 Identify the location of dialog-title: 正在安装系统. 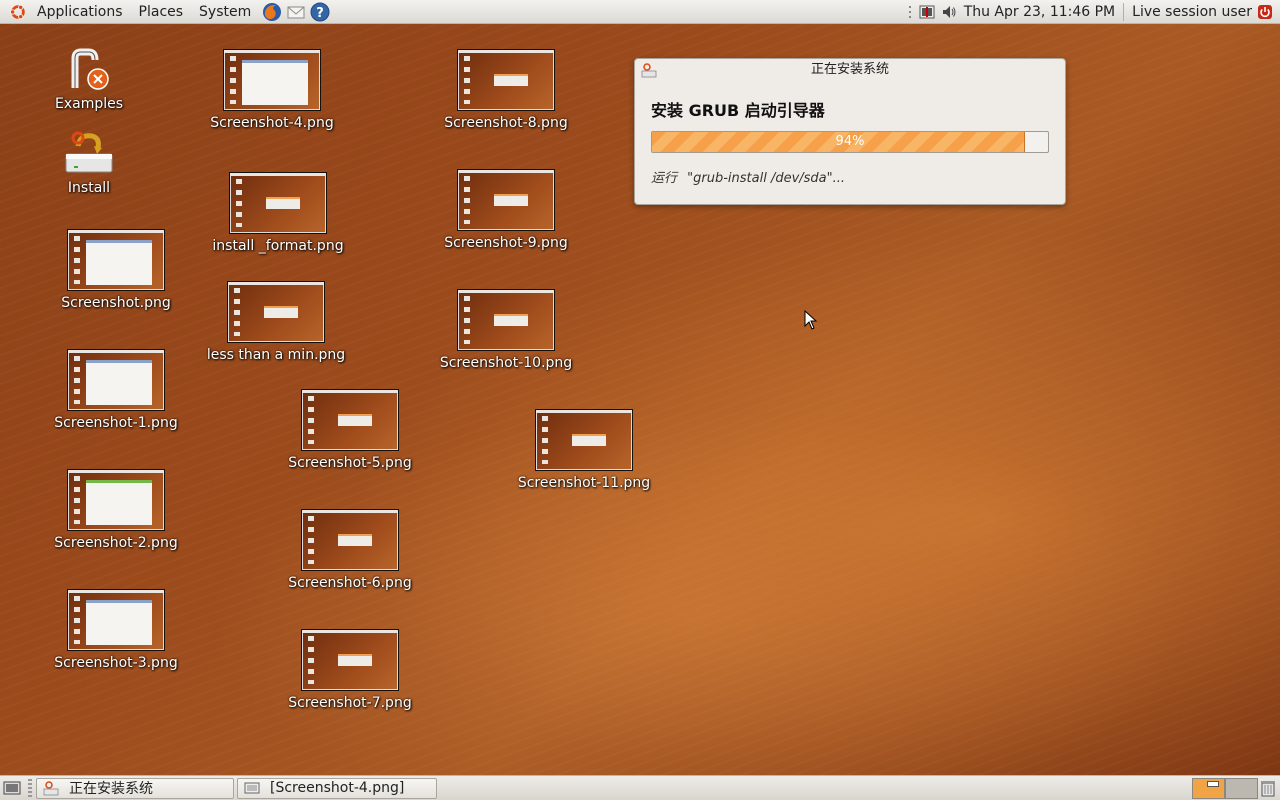
(849, 69).